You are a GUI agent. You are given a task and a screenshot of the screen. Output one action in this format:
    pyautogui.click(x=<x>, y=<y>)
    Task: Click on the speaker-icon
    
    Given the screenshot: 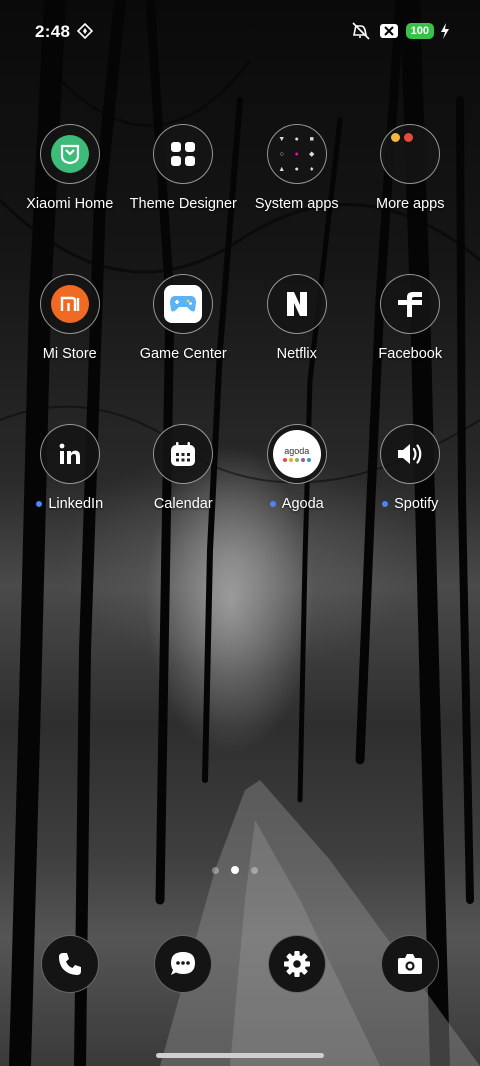 What is the action you would take?
    pyautogui.click(x=410, y=454)
    